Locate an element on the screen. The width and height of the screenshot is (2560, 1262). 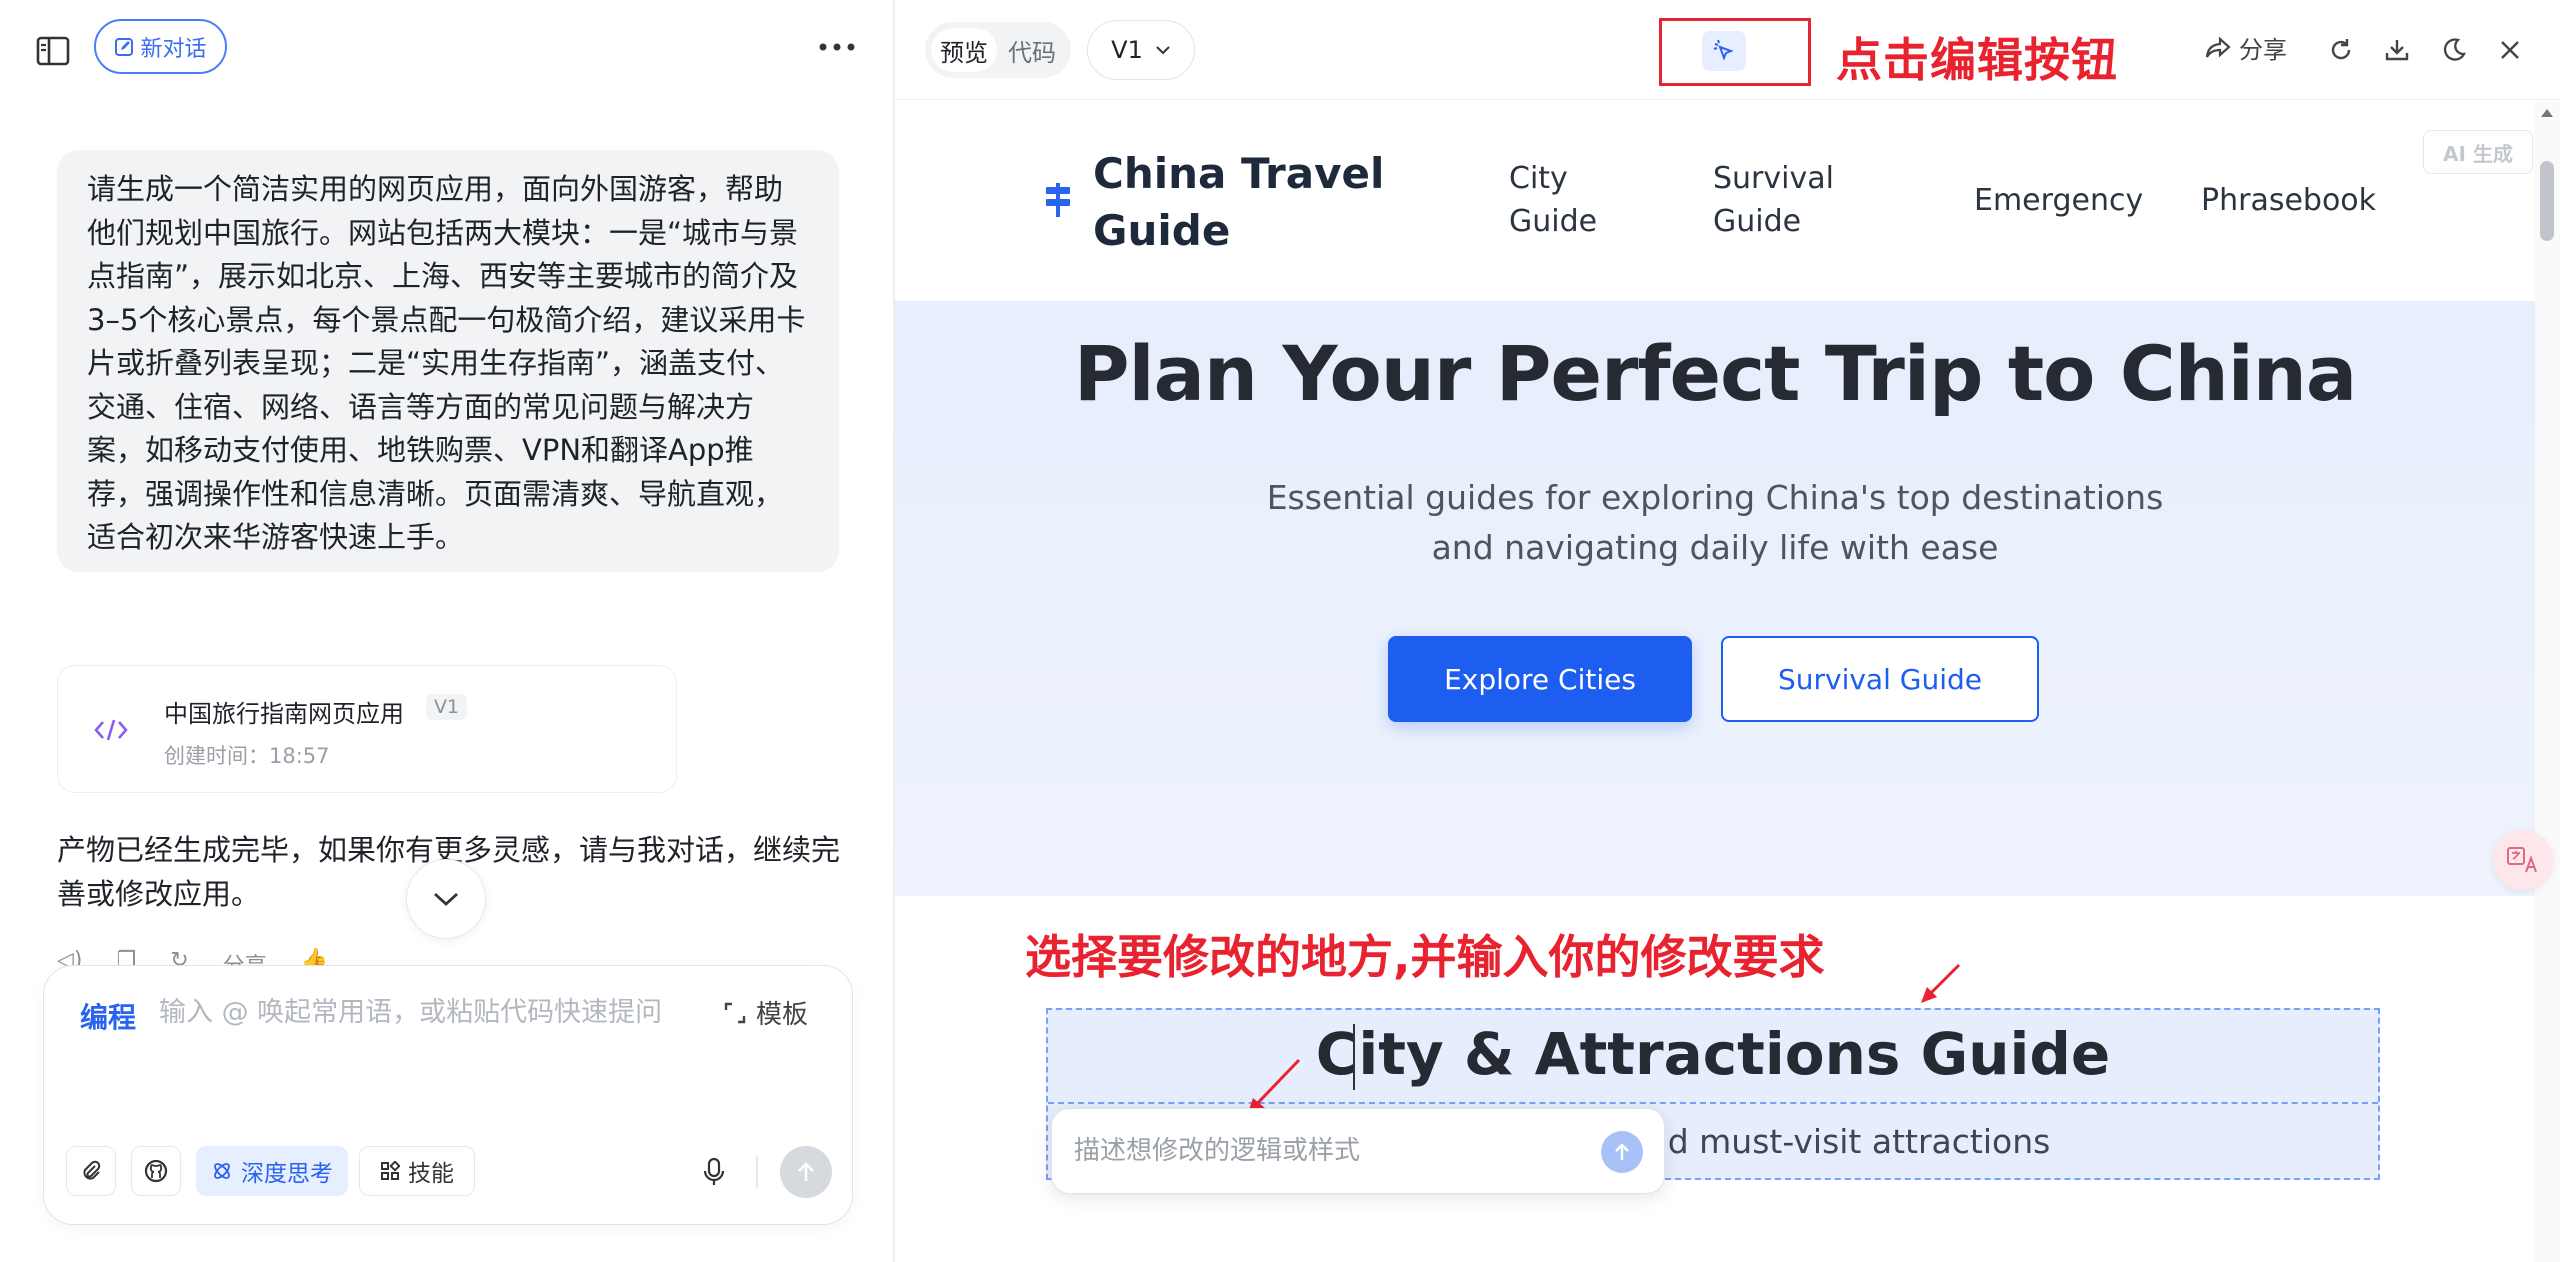
skills-button: 技能 is located at coordinates (417, 1171).